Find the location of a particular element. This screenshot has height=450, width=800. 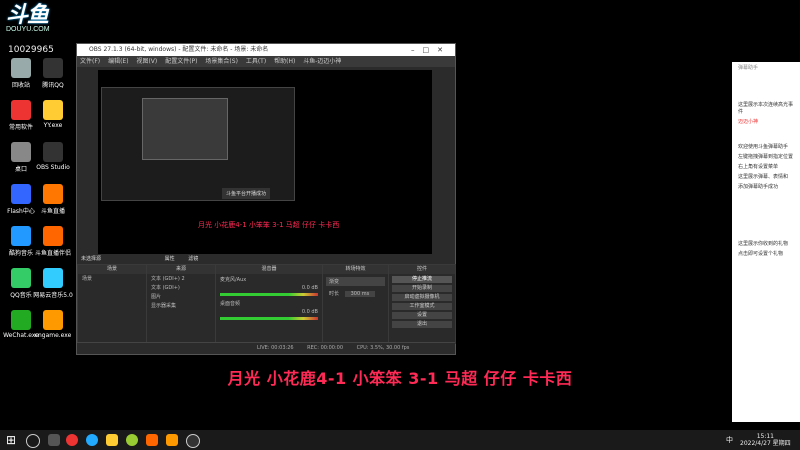

nested-obs-preview is located at coordinates (185, 129).